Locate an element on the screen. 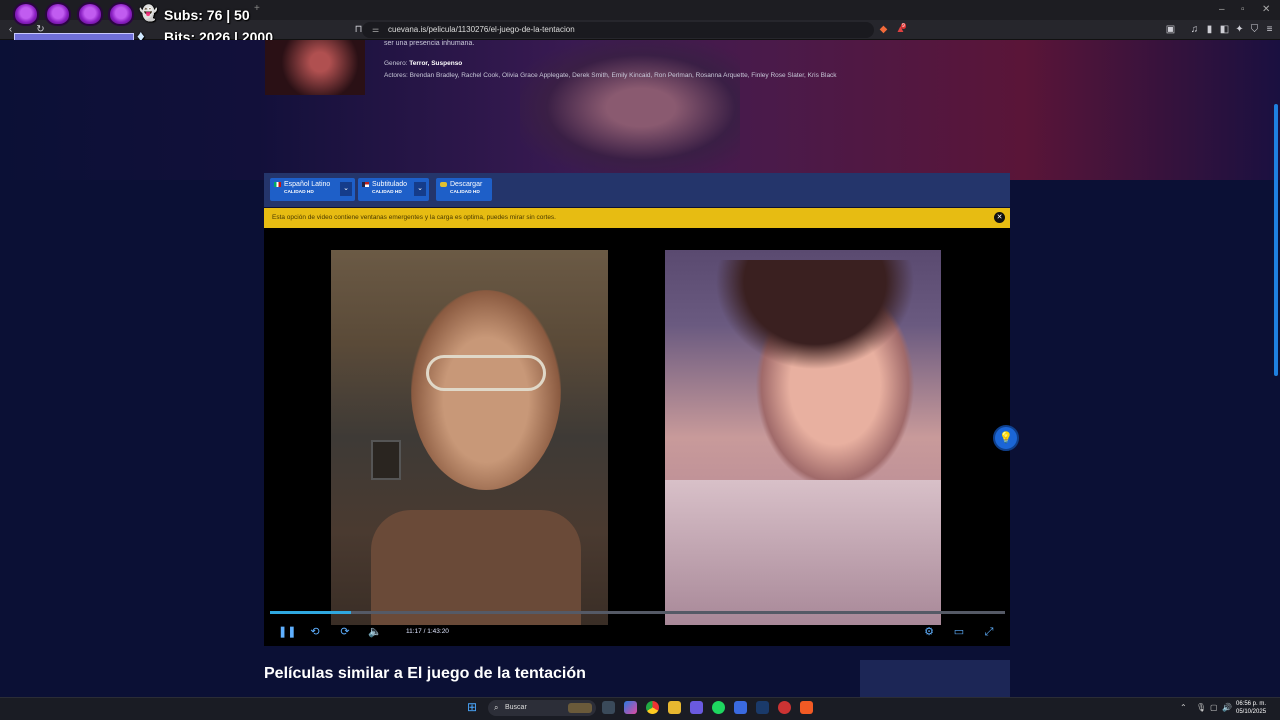 The height and width of the screenshot is (720, 1280). rewind-icon: ⟲ is located at coordinates (315, 632).